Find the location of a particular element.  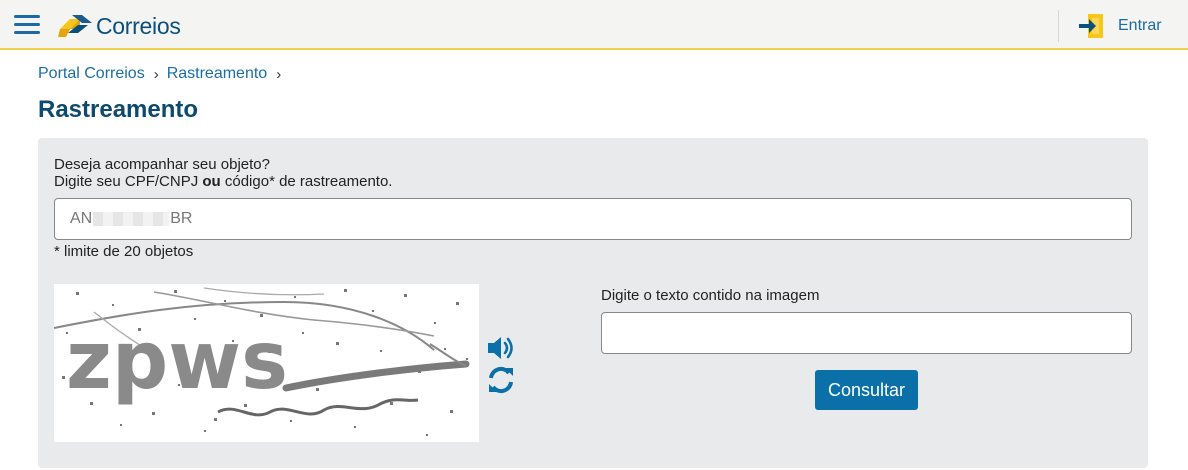

intro-line-1: Deseja acompanhar seu objeto? is located at coordinates (162, 164).